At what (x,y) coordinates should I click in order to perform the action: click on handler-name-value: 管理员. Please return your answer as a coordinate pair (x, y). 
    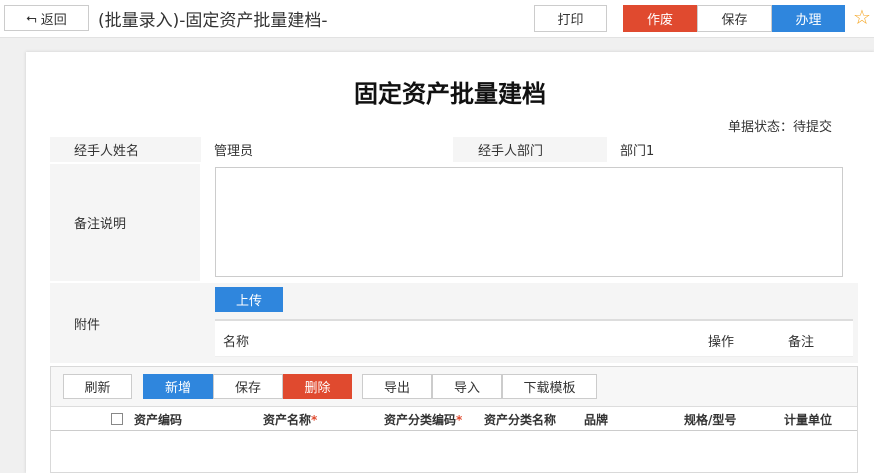
    Looking at the image, I should click on (327, 149).